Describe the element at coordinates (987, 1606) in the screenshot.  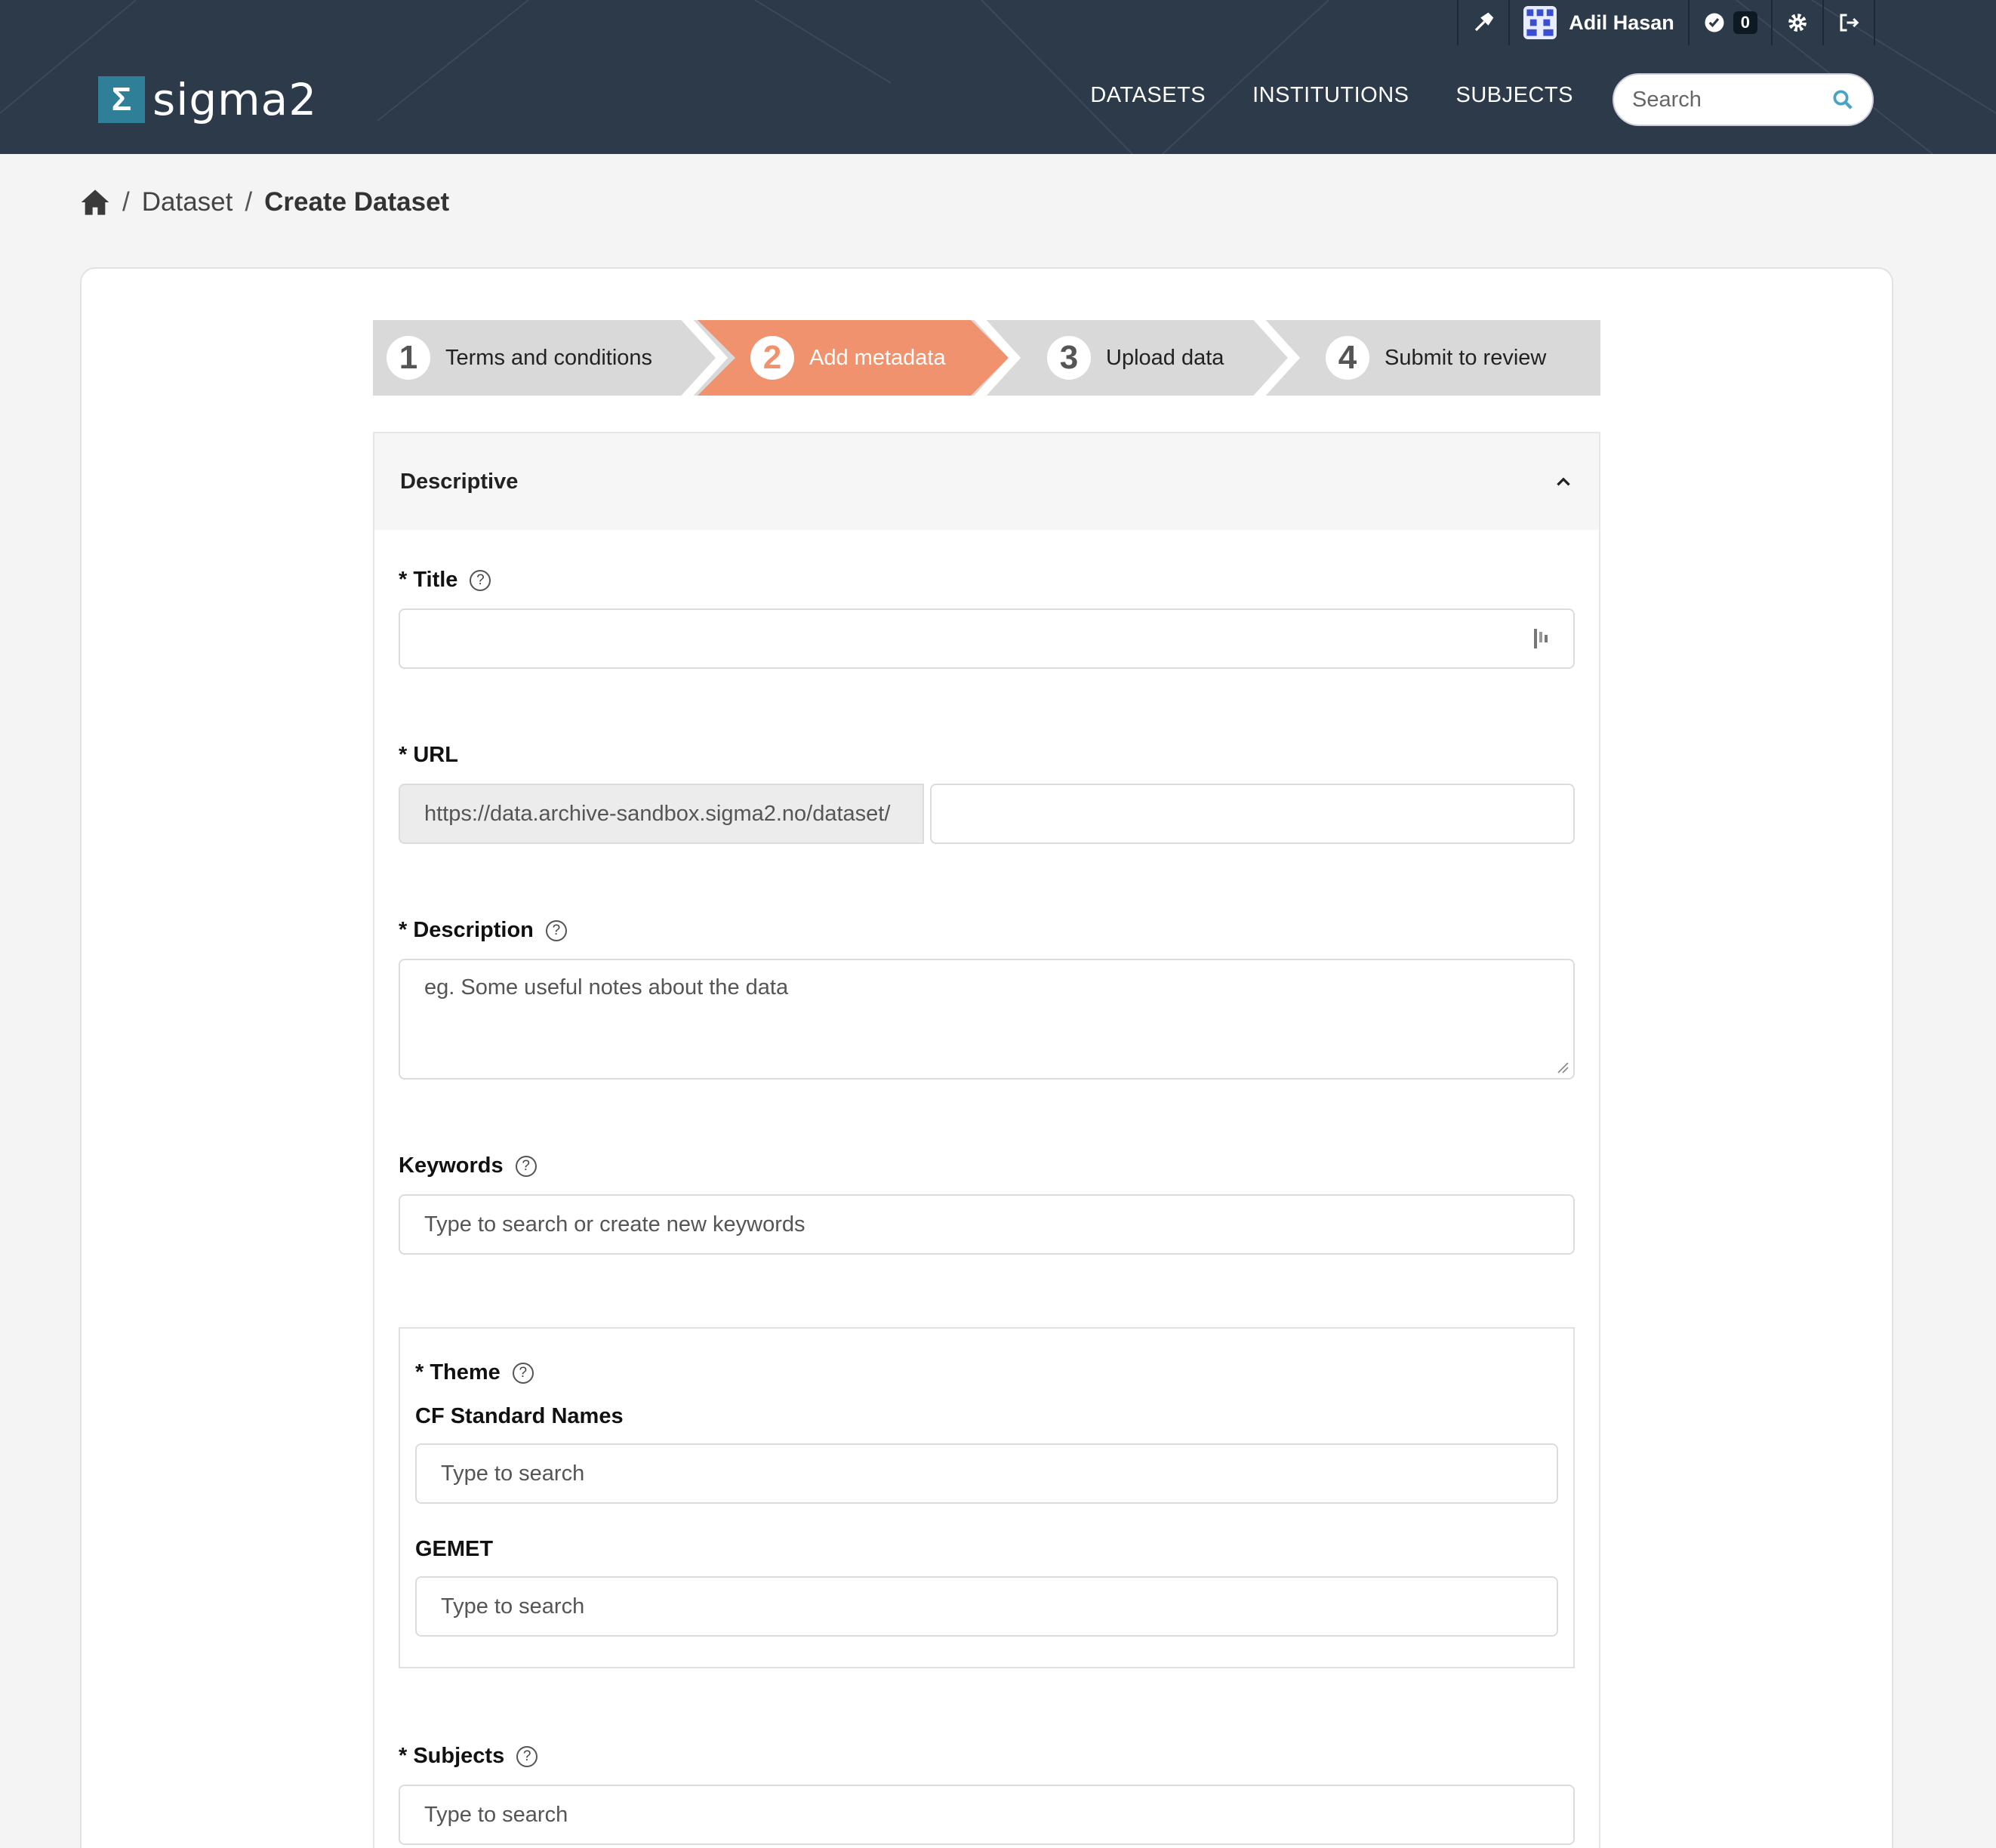
I see `gemet-input: Type to search` at that location.